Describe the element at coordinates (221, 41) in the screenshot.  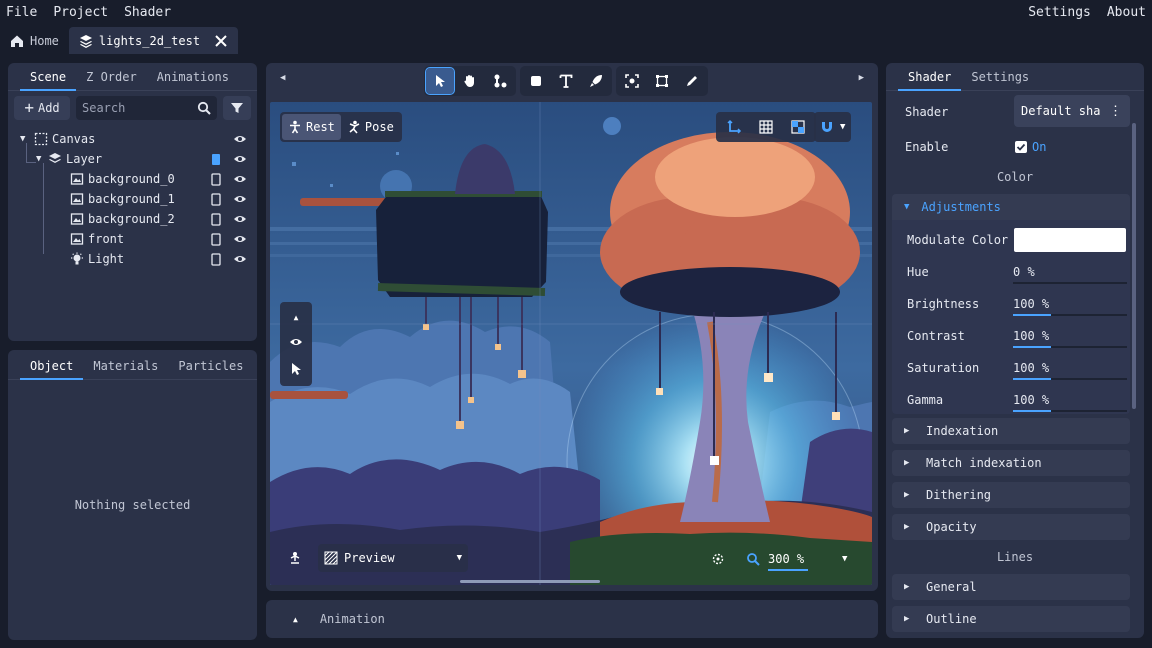
I see `close-icon` at that location.